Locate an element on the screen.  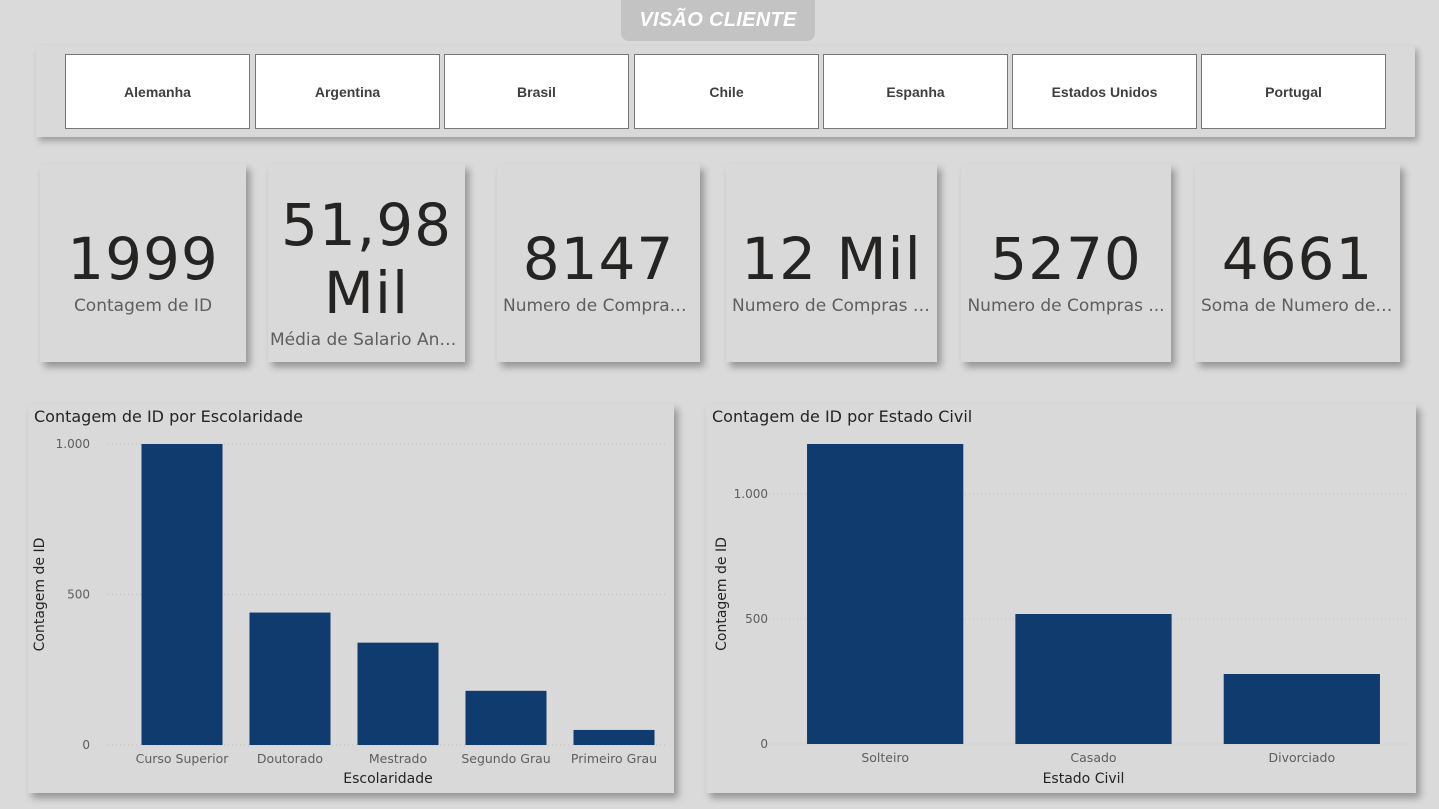
slicer-item-chile: Chile is located at coordinates (726, 91).